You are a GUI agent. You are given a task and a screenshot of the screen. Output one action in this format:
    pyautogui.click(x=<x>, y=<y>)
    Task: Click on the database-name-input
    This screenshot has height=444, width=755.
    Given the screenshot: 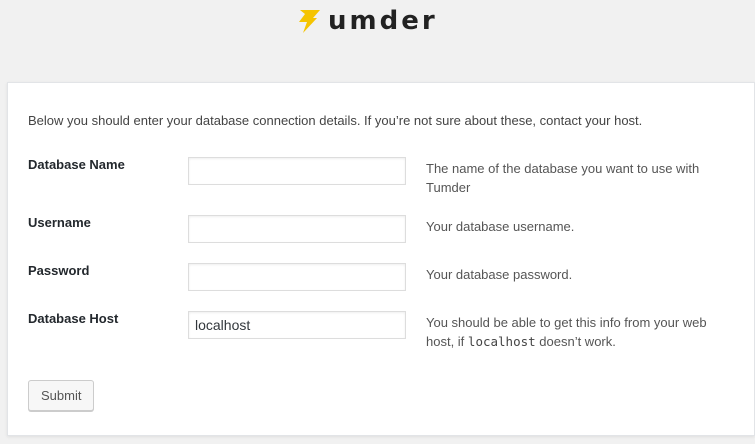 What is the action you would take?
    pyautogui.click(x=297, y=171)
    